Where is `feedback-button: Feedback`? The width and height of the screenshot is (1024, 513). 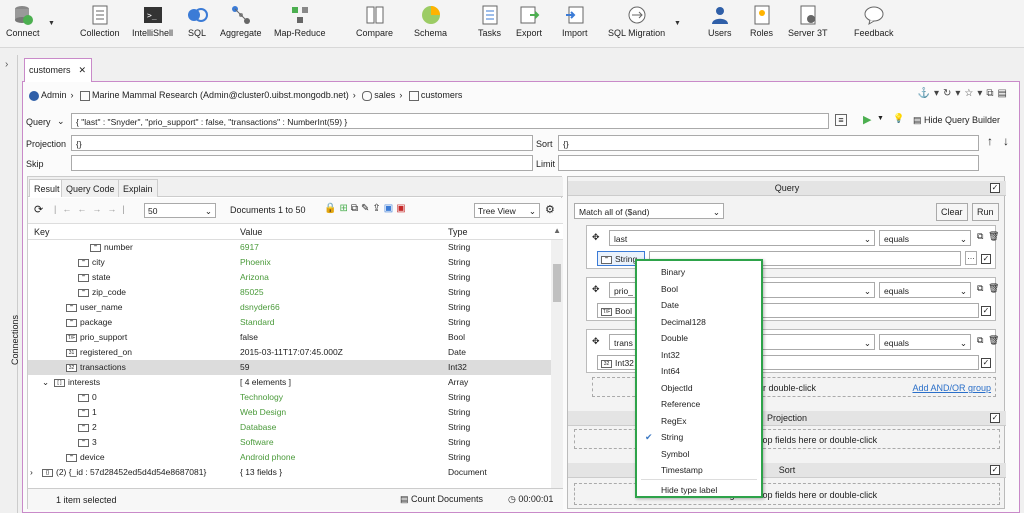
feedback-button: Feedback is located at coordinates (874, 21).